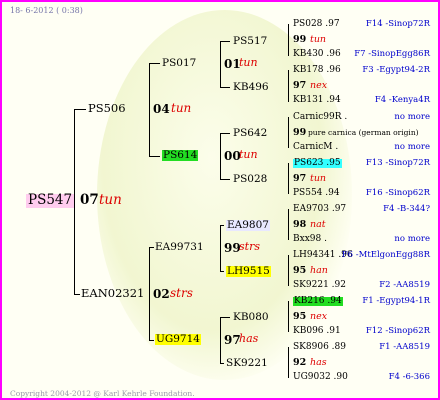  I want to click on gen2-ss-name: PS017, so click(179, 63).